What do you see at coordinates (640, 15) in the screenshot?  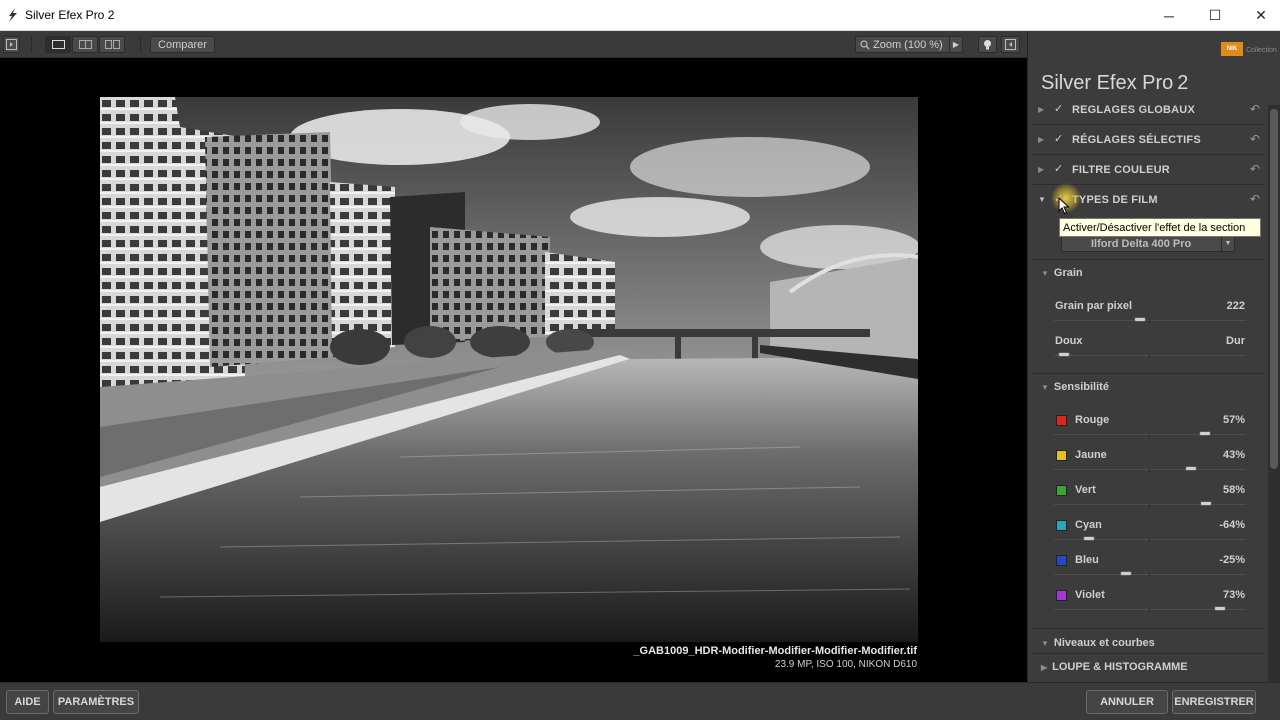 I see `title-bar: Silver Efex Pro 2 ─ ☐ ✕` at bounding box center [640, 15].